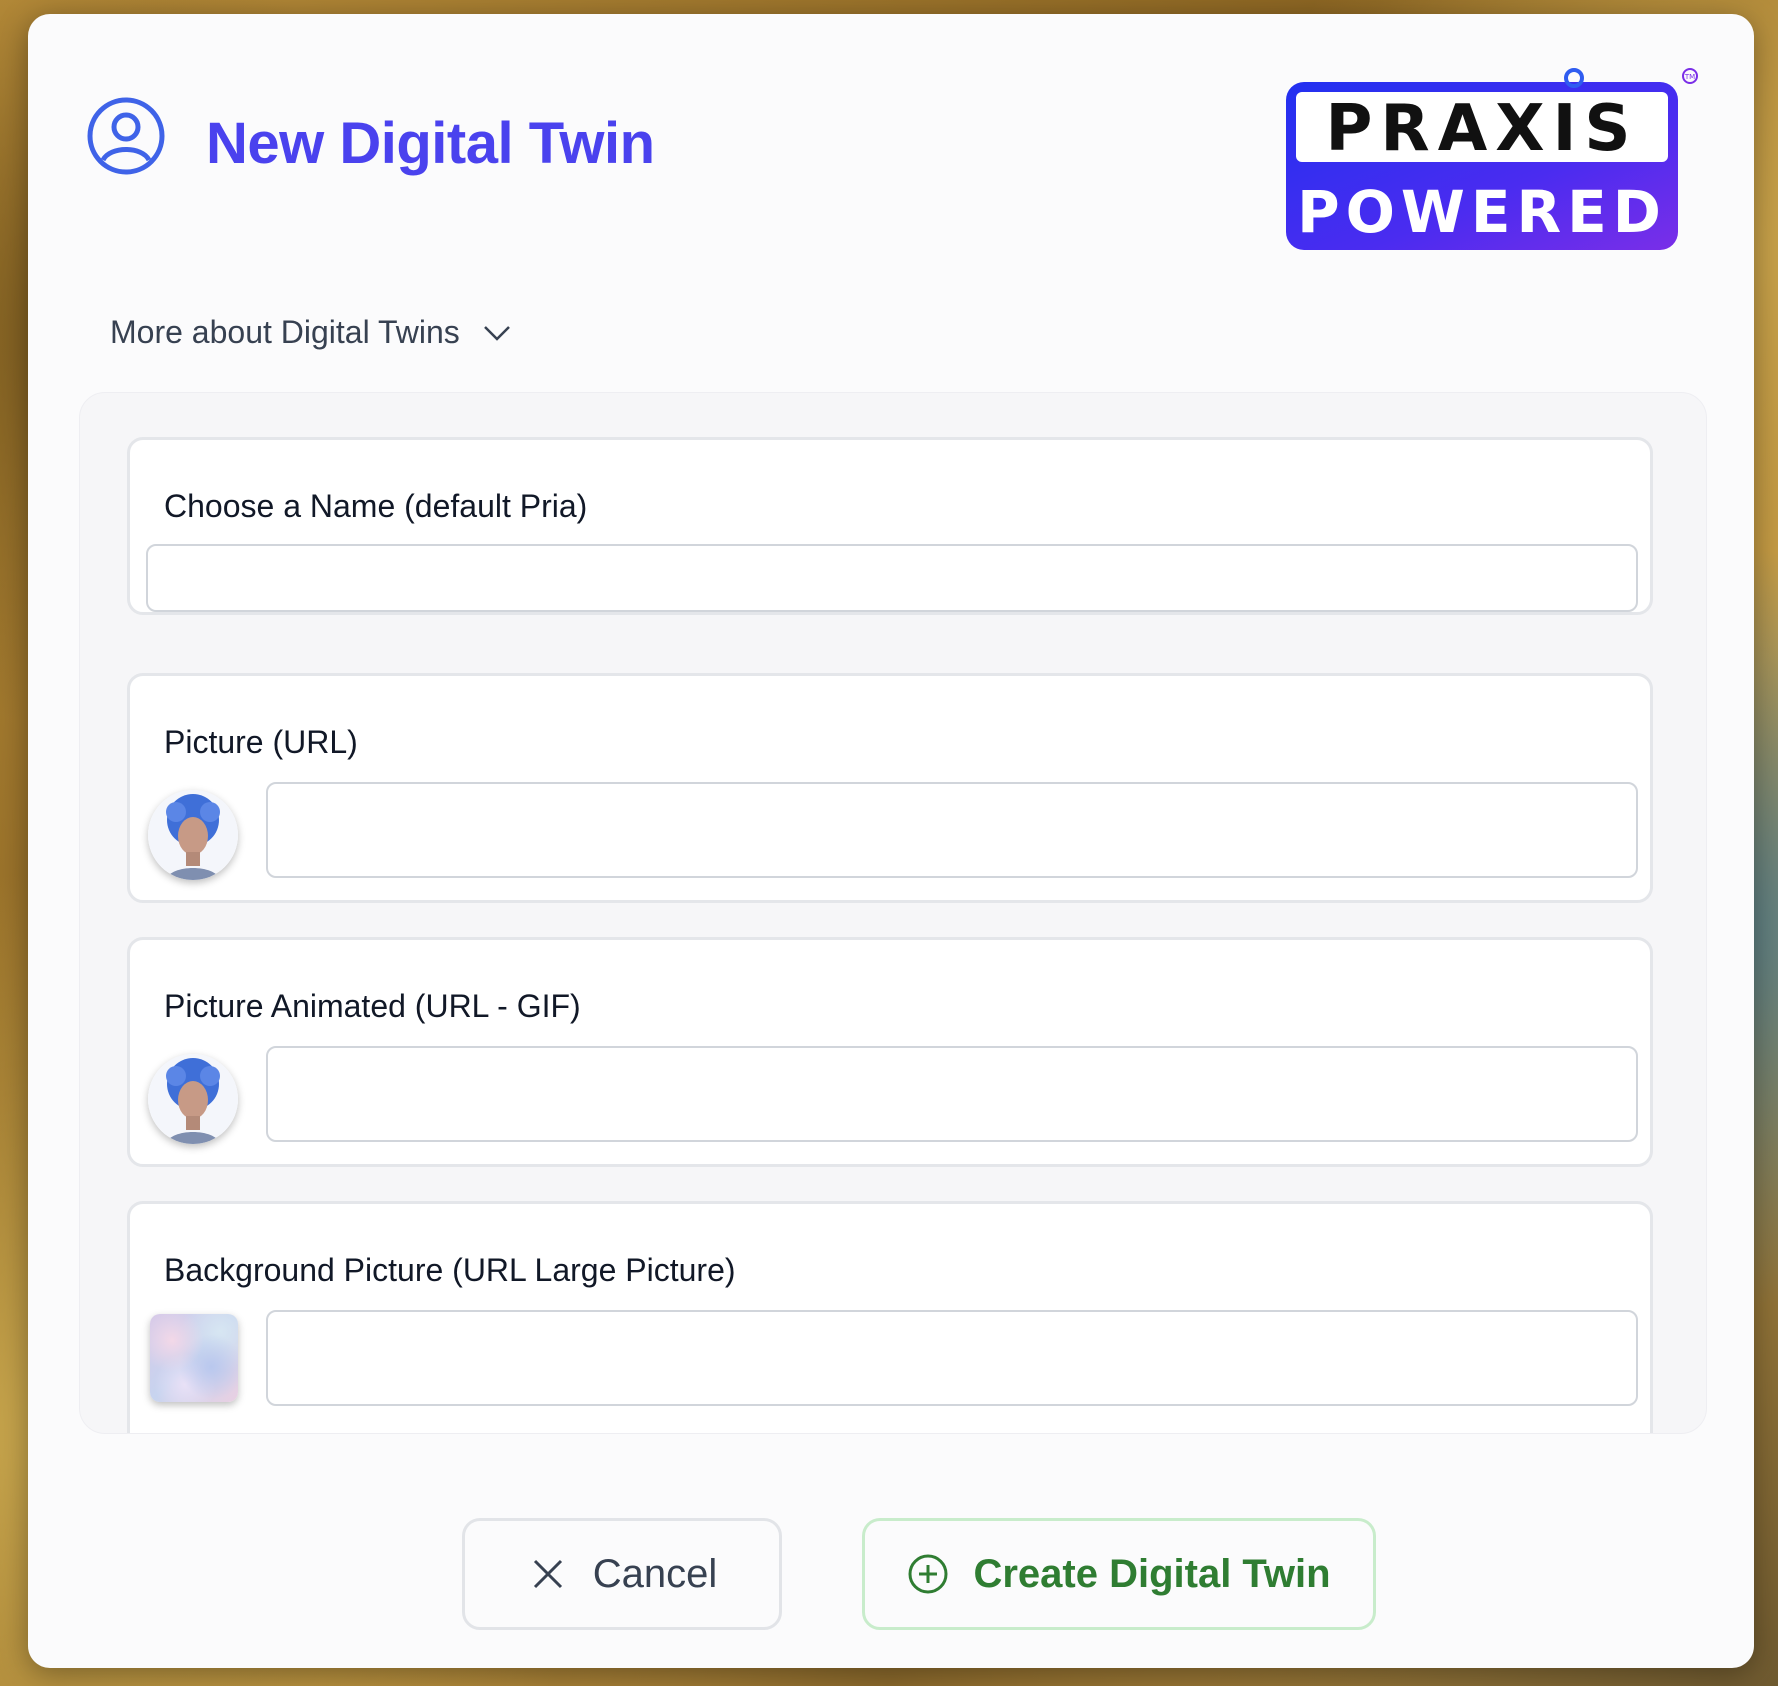 The width and height of the screenshot is (1778, 1686). Describe the element at coordinates (1689, 77) in the screenshot. I see `trademark-mark: TM` at that location.